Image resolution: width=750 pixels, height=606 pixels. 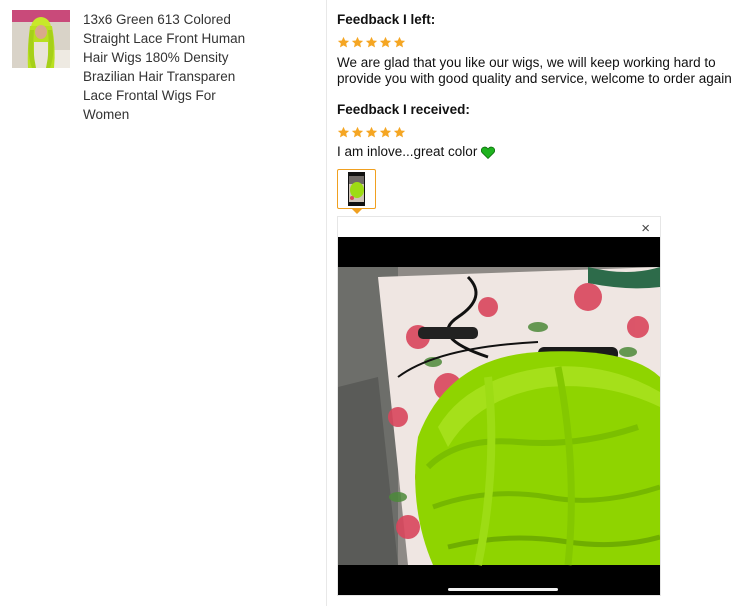 What do you see at coordinates (645, 229) in the screenshot?
I see `close-icon: ×` at bounding box center [645, 229].